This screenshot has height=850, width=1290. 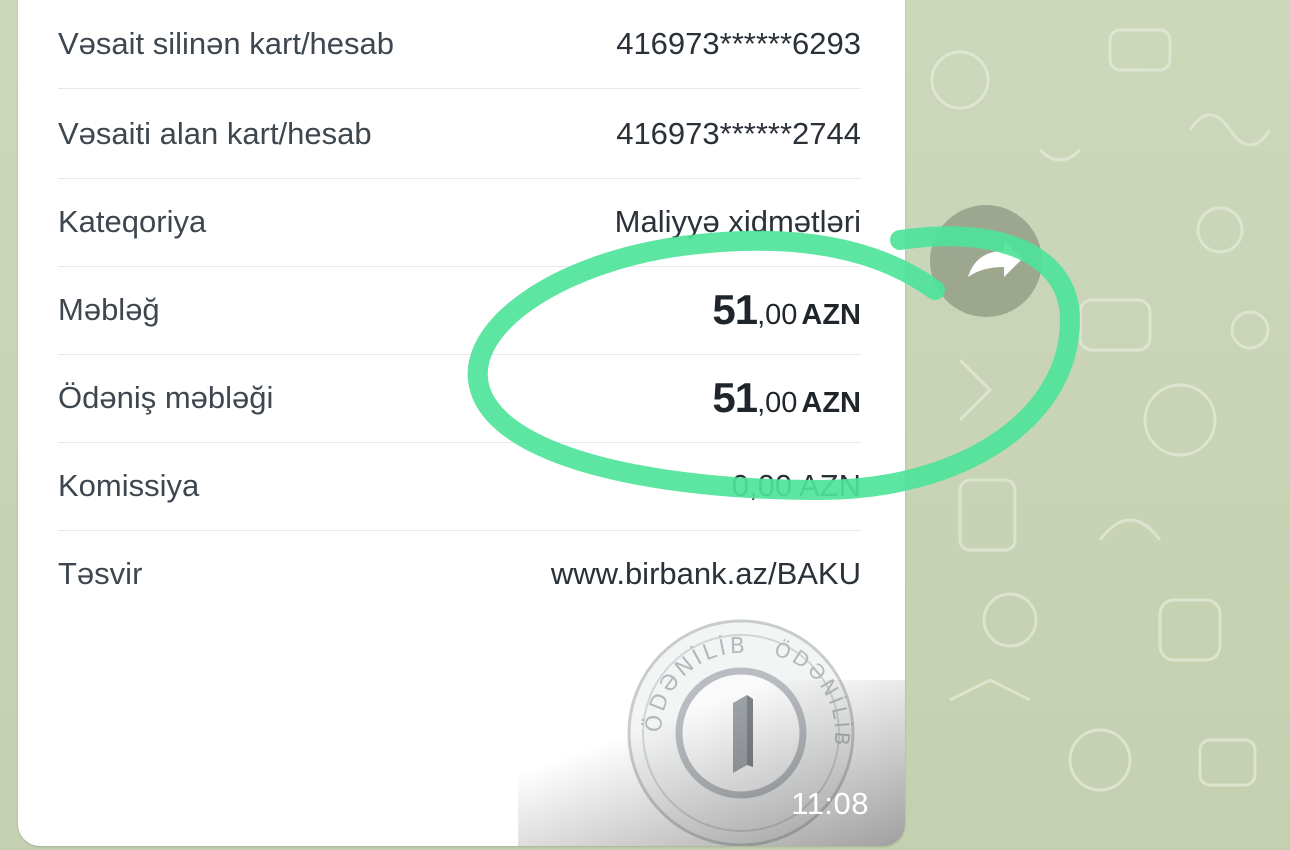 I want to click on payment-amount-value: 51,00 AZN, so click(x=786, y=398).